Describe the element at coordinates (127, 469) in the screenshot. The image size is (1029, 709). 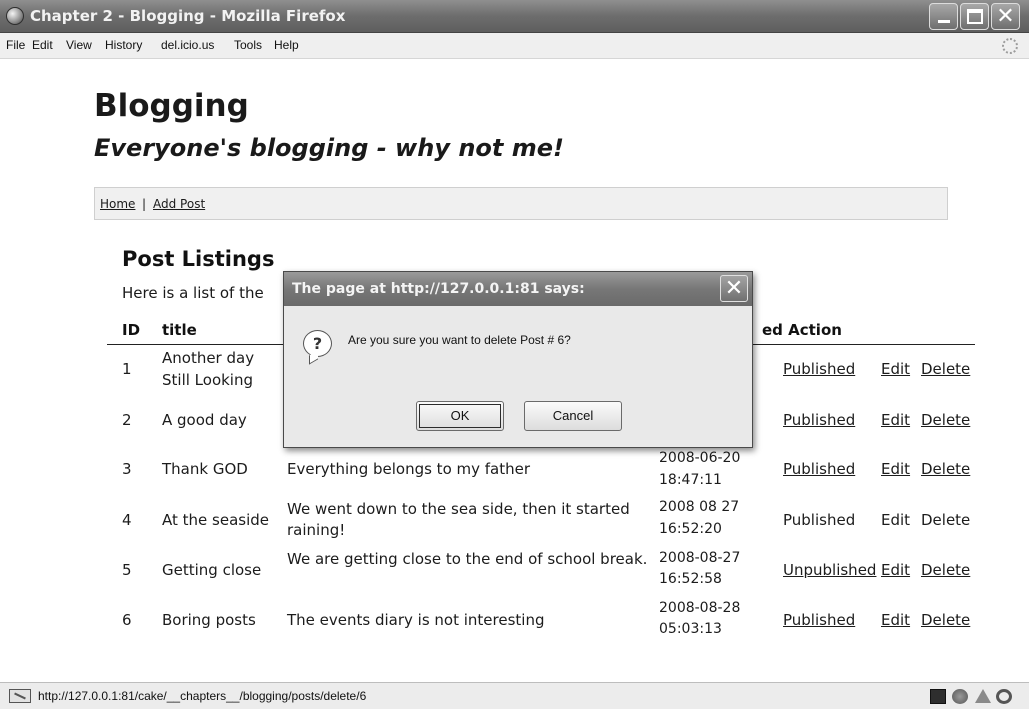
I see `cell-id: 3` at that location.